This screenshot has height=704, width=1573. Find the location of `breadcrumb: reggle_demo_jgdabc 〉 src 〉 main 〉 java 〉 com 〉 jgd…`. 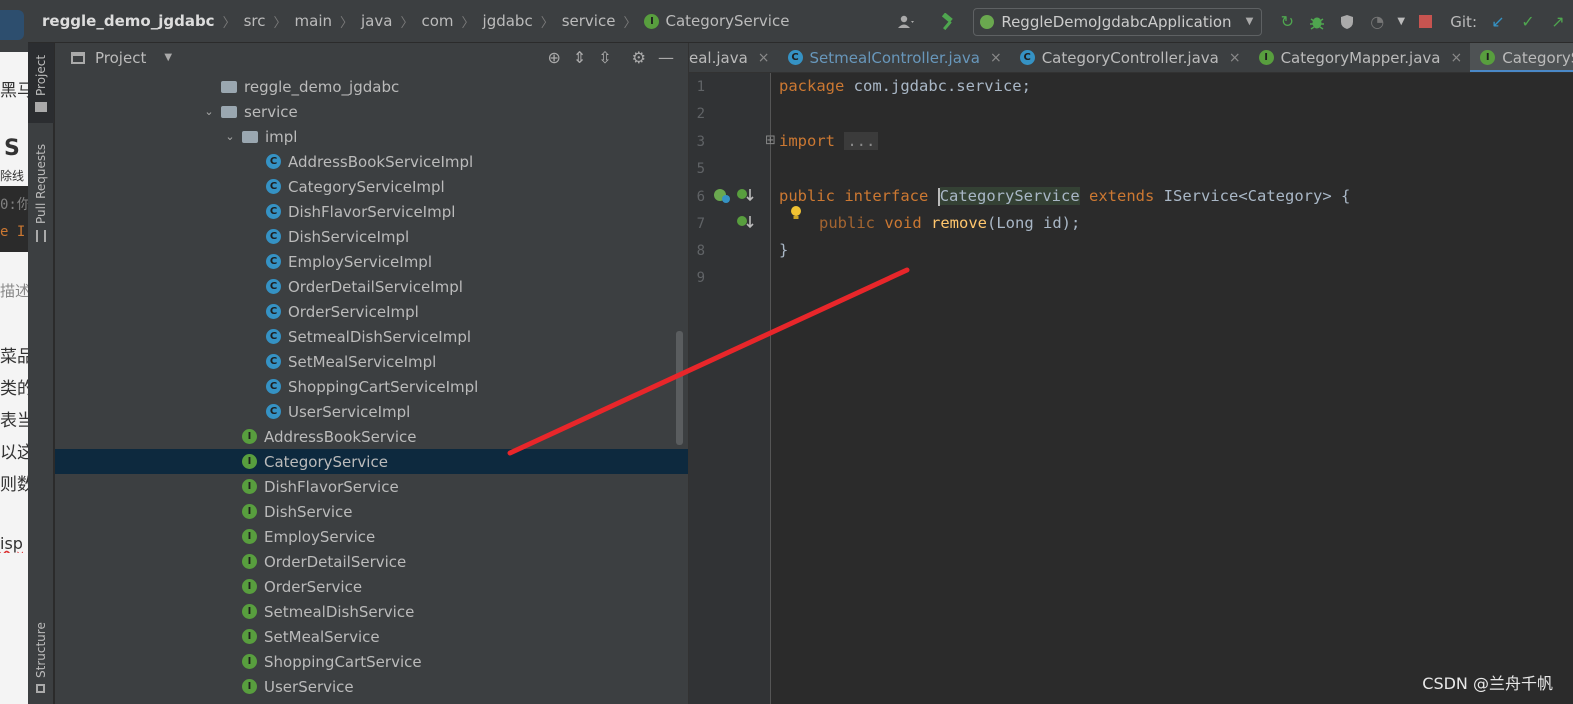

breadcrumb: reggle_demo_jgdabc 〉 src 〉 main 〉 java 〉 com 〉 jgd… is located at coordinates (408, 21).